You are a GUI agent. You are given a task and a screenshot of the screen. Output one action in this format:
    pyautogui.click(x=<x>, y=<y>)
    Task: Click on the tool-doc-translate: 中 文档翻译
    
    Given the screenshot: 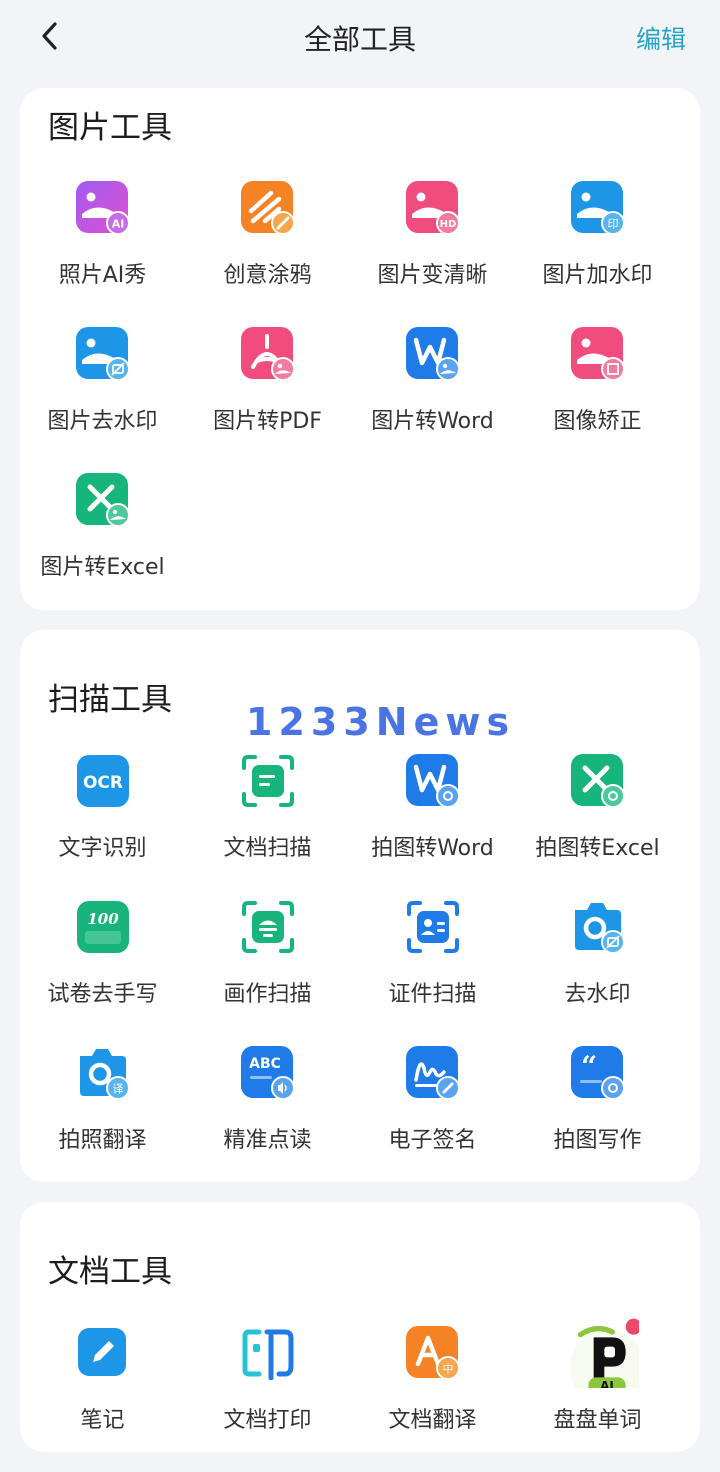 What is the action you would take?
    pyautogui.click(x=432, y=1399)
    